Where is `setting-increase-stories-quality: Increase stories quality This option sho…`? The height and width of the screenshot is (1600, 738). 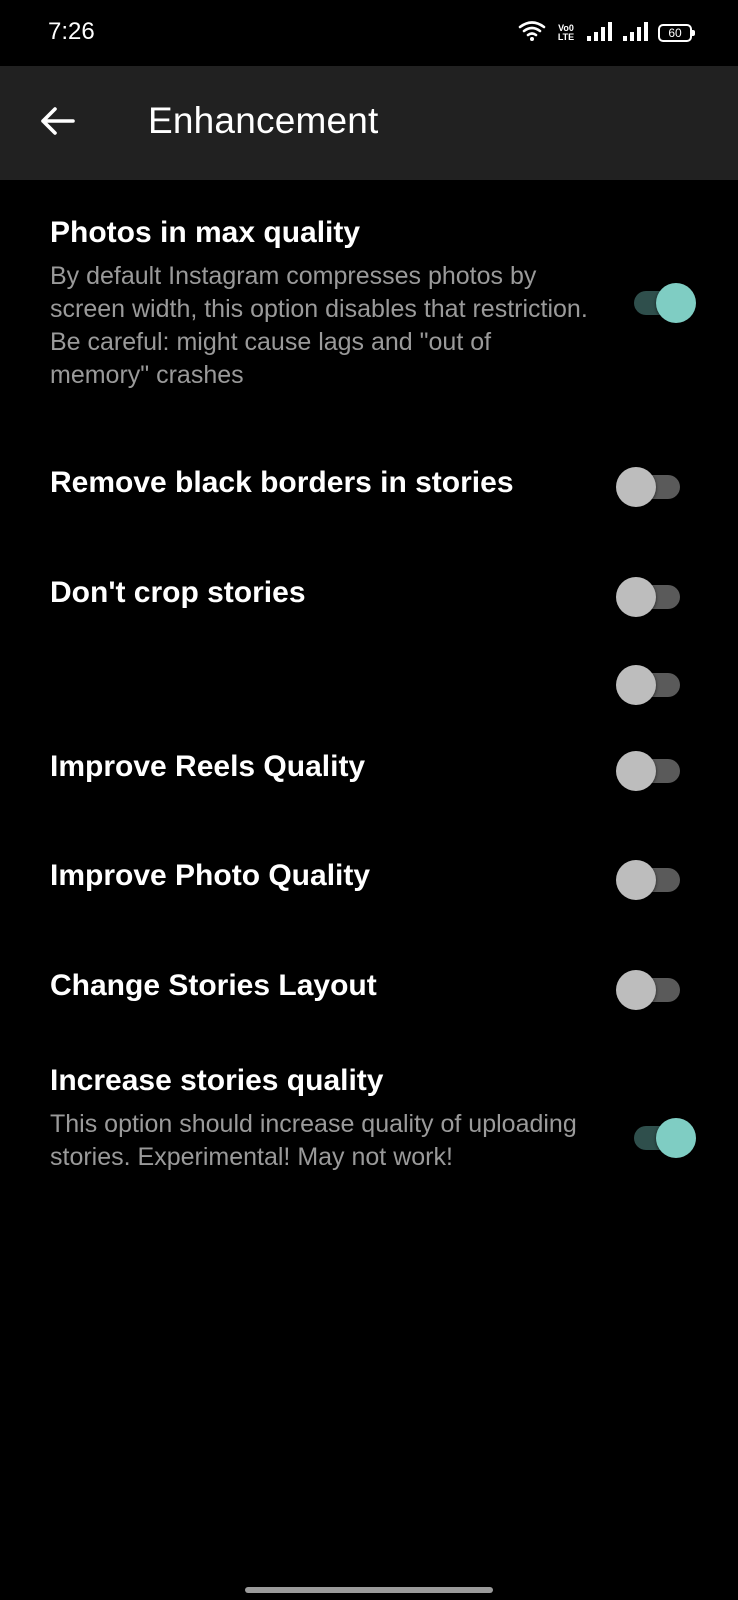
setting-increase-stories-quality: Increase stories quality This option sho… is located at coordinates (369, 1148).